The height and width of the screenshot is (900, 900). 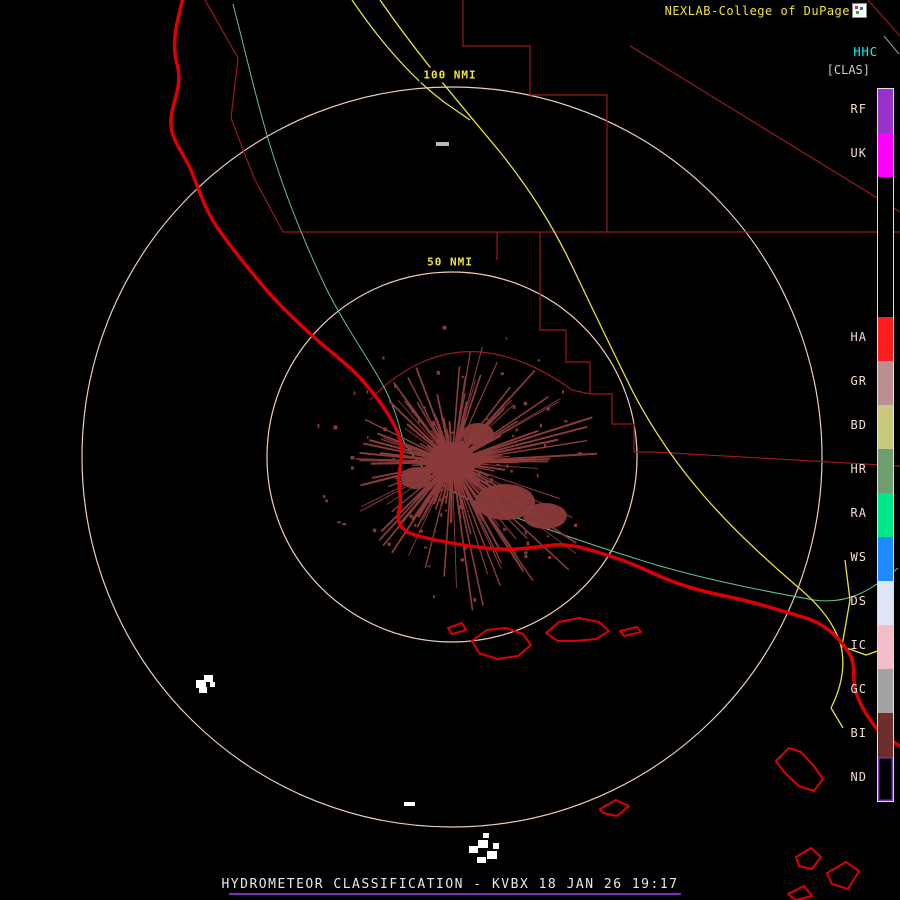 I want to click on broken-image-icon, so click(x=859, y=10).